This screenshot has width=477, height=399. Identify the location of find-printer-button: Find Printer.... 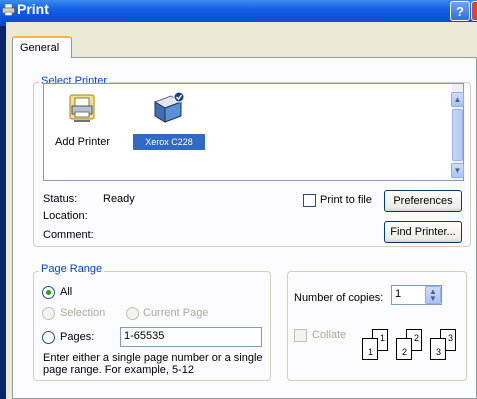
(423, 232).